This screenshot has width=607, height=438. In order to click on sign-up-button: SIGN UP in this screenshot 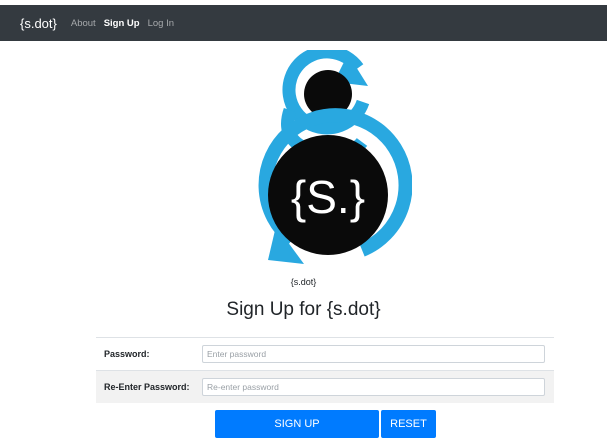, I will do `click(297, 424)`.